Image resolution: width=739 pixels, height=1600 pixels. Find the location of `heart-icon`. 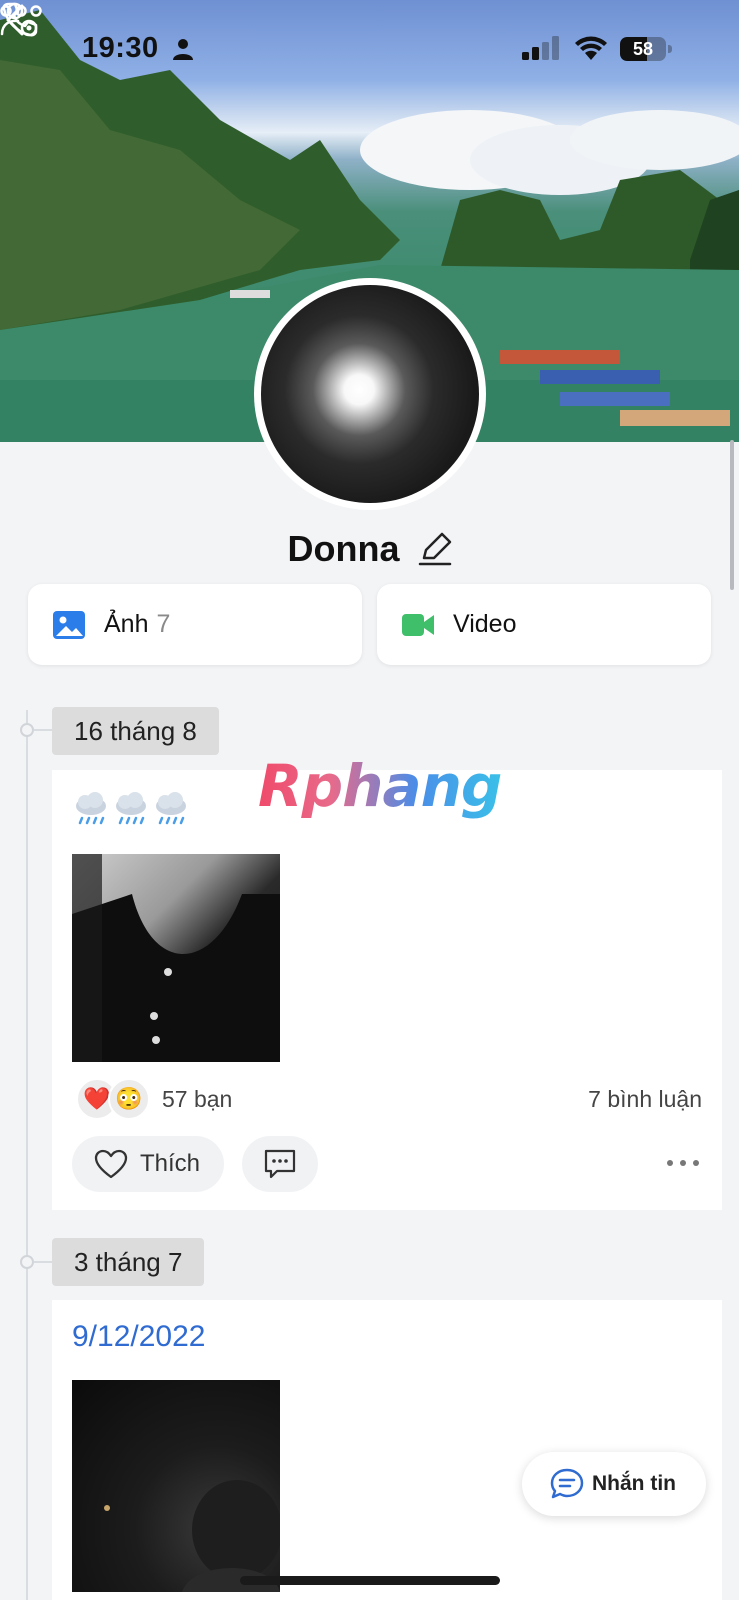

heart-icon is located at coordinates (111, 1164).